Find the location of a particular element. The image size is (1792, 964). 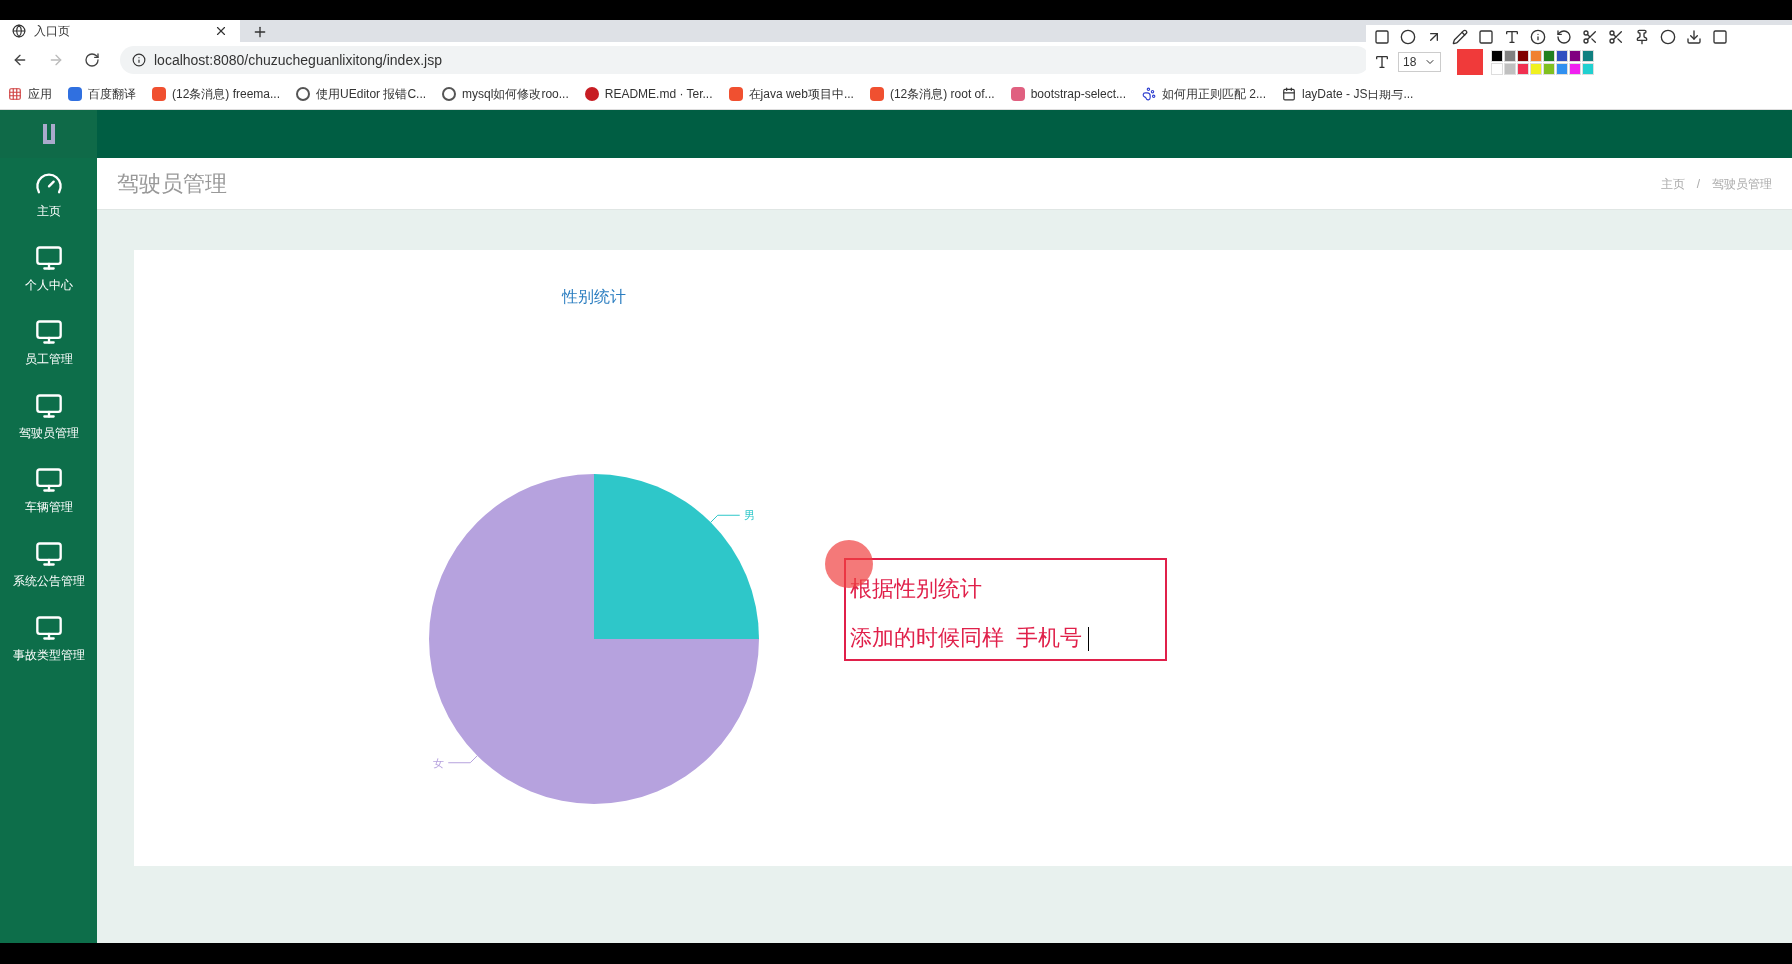

back-icon is located at coordinates (20, 60).